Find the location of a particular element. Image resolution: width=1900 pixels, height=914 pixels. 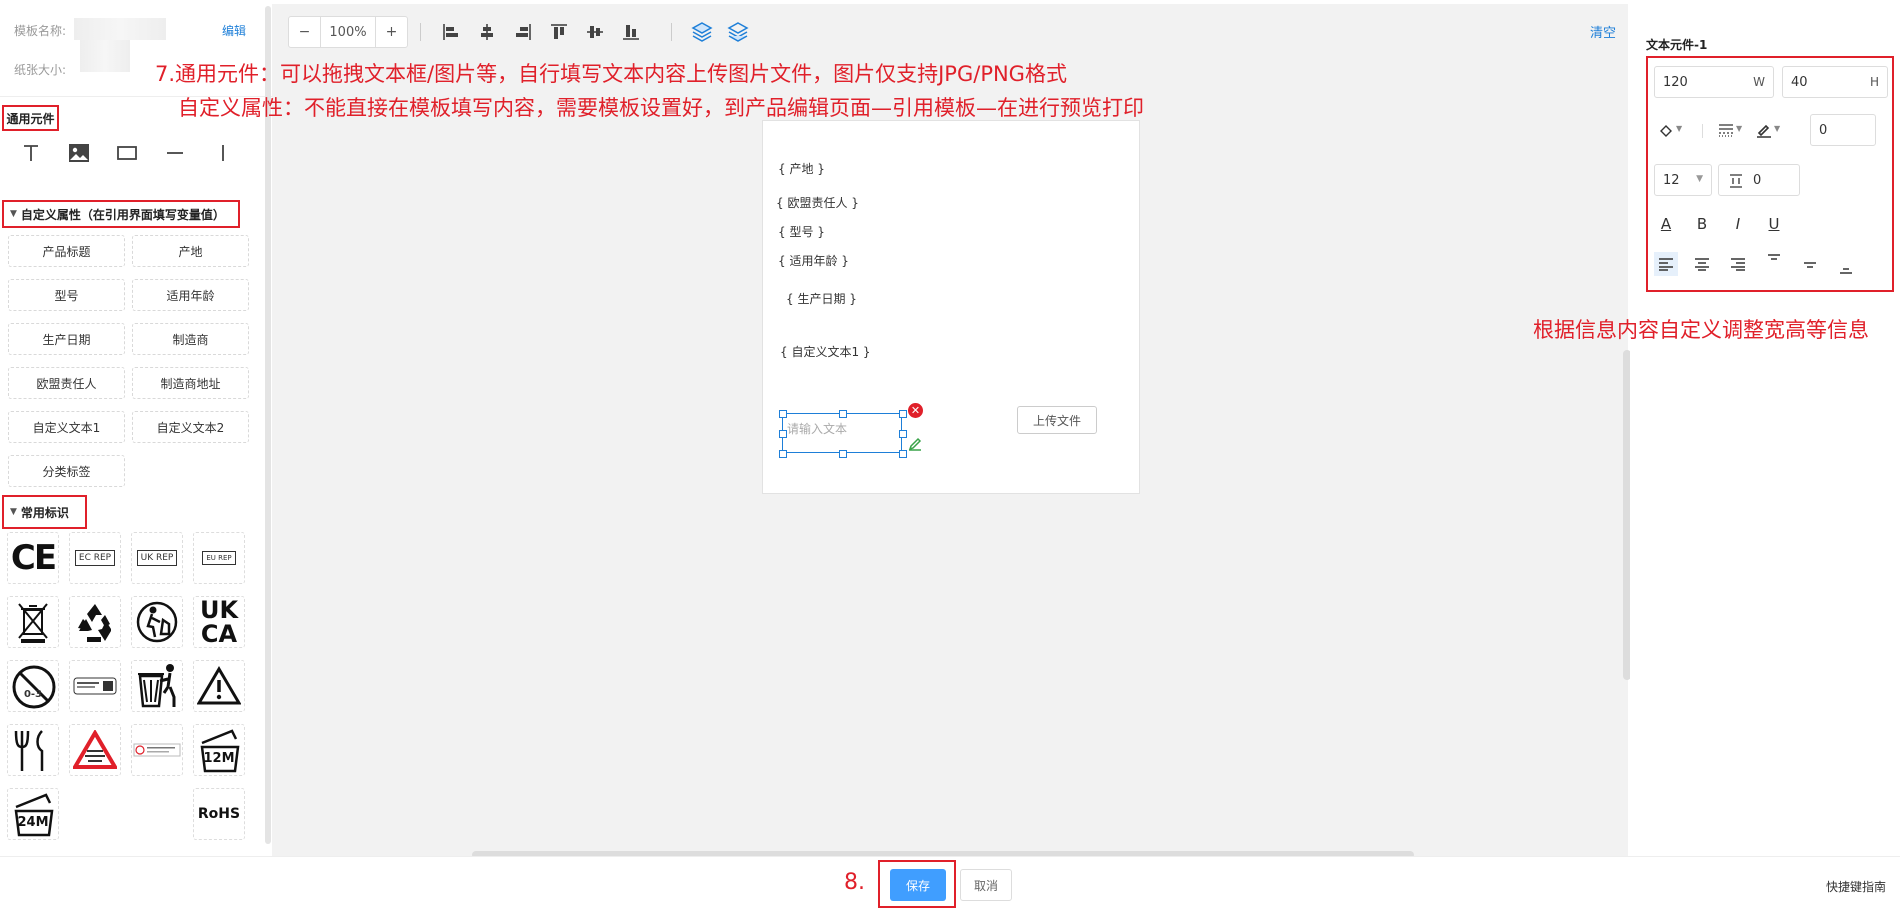

attr-manufacturer: 制造商 is located at coordinates (190, 339).